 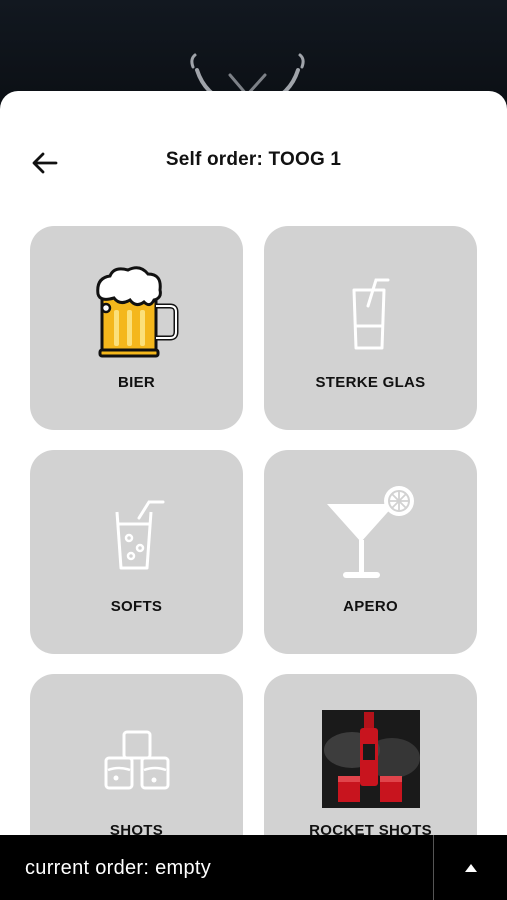 I want to click on expand-order-button, so click(x=470, y=867).